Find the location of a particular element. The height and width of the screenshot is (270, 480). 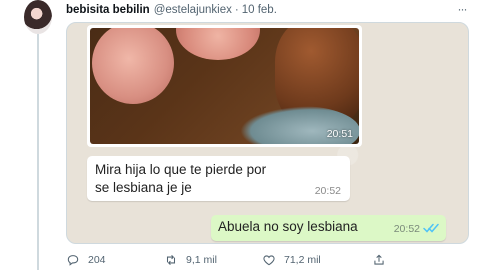

retweet-button: 9,1 mil is located at coordinates (190, 260).